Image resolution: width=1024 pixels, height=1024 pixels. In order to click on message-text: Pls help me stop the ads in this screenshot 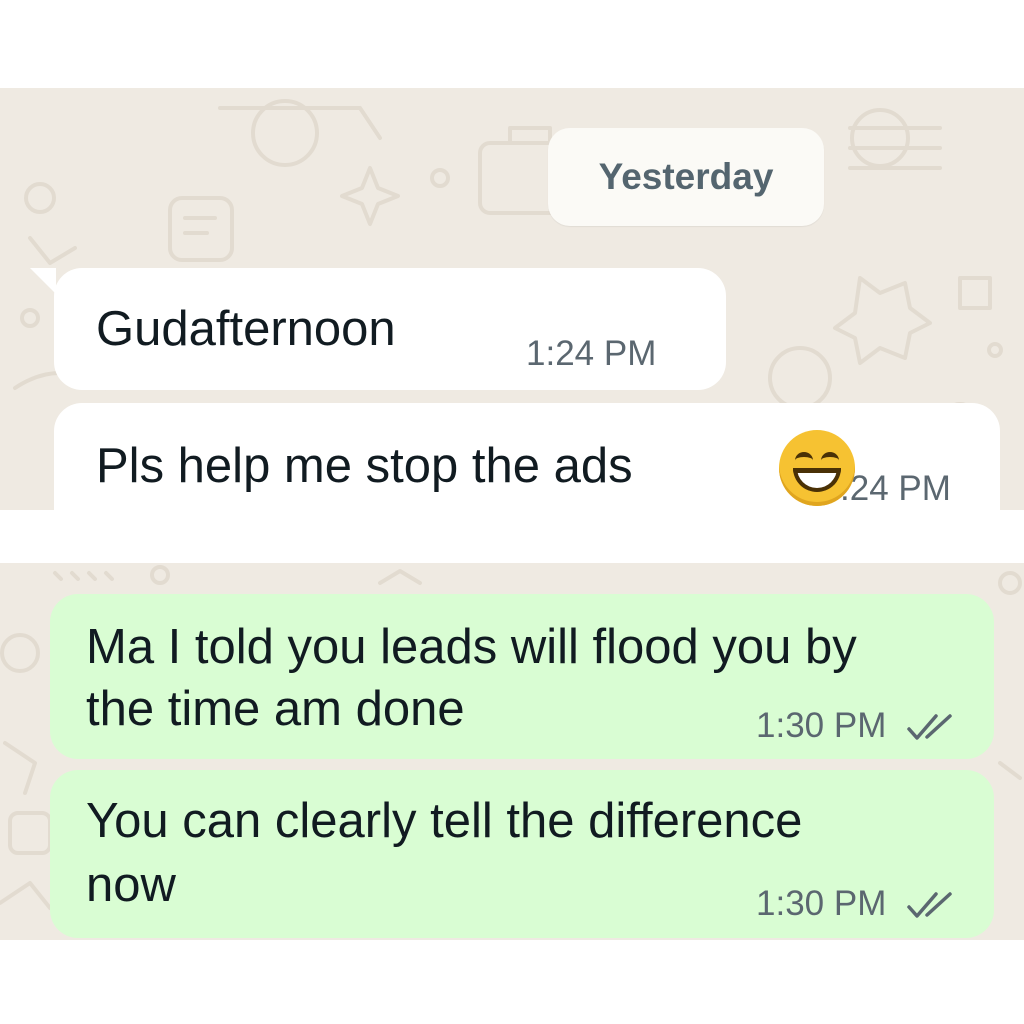, I will do `click(364, 466)`.